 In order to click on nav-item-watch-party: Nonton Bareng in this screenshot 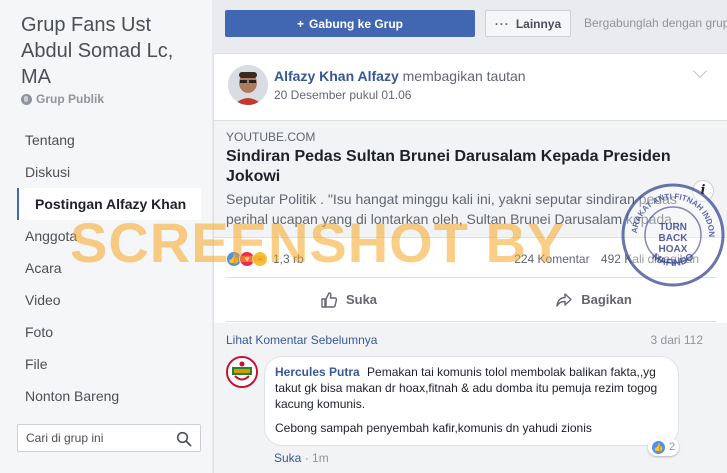, I will do `click(109, 396)`.